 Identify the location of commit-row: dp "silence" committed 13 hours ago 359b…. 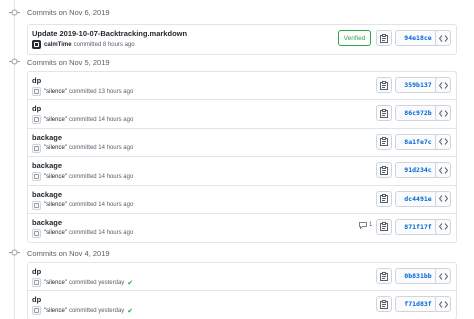
(242, 86).